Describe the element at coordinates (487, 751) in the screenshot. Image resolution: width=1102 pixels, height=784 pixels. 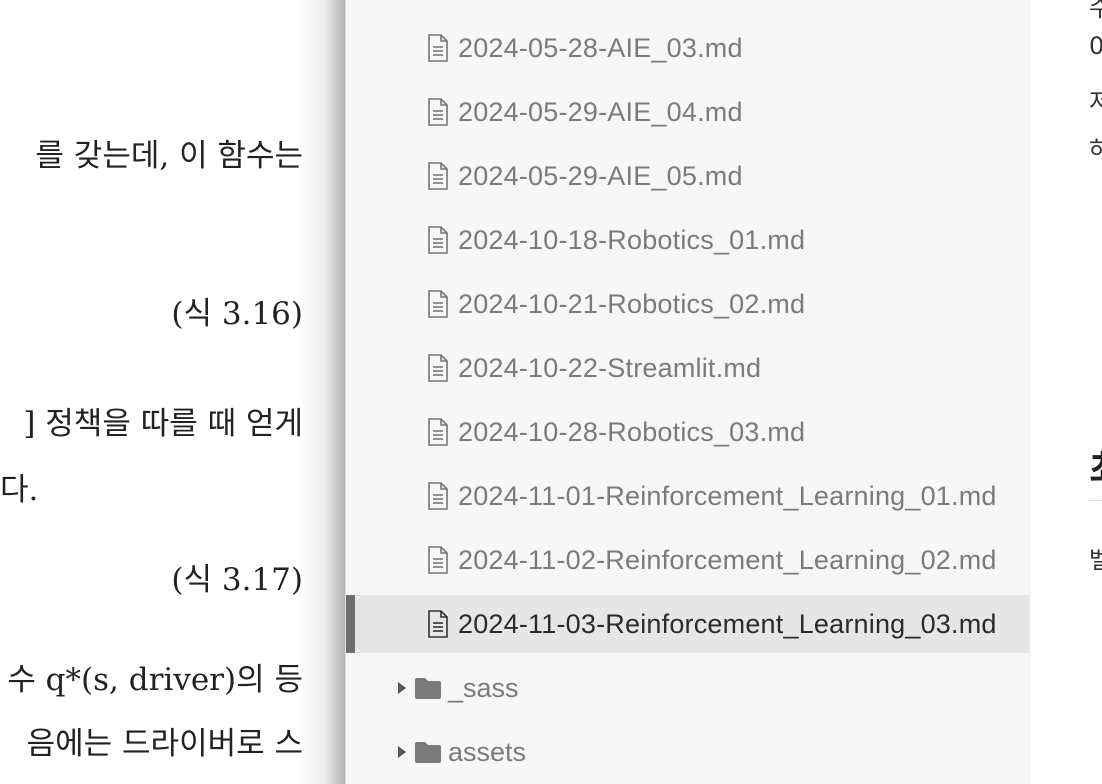
I see `folder-name: assets` at that location.